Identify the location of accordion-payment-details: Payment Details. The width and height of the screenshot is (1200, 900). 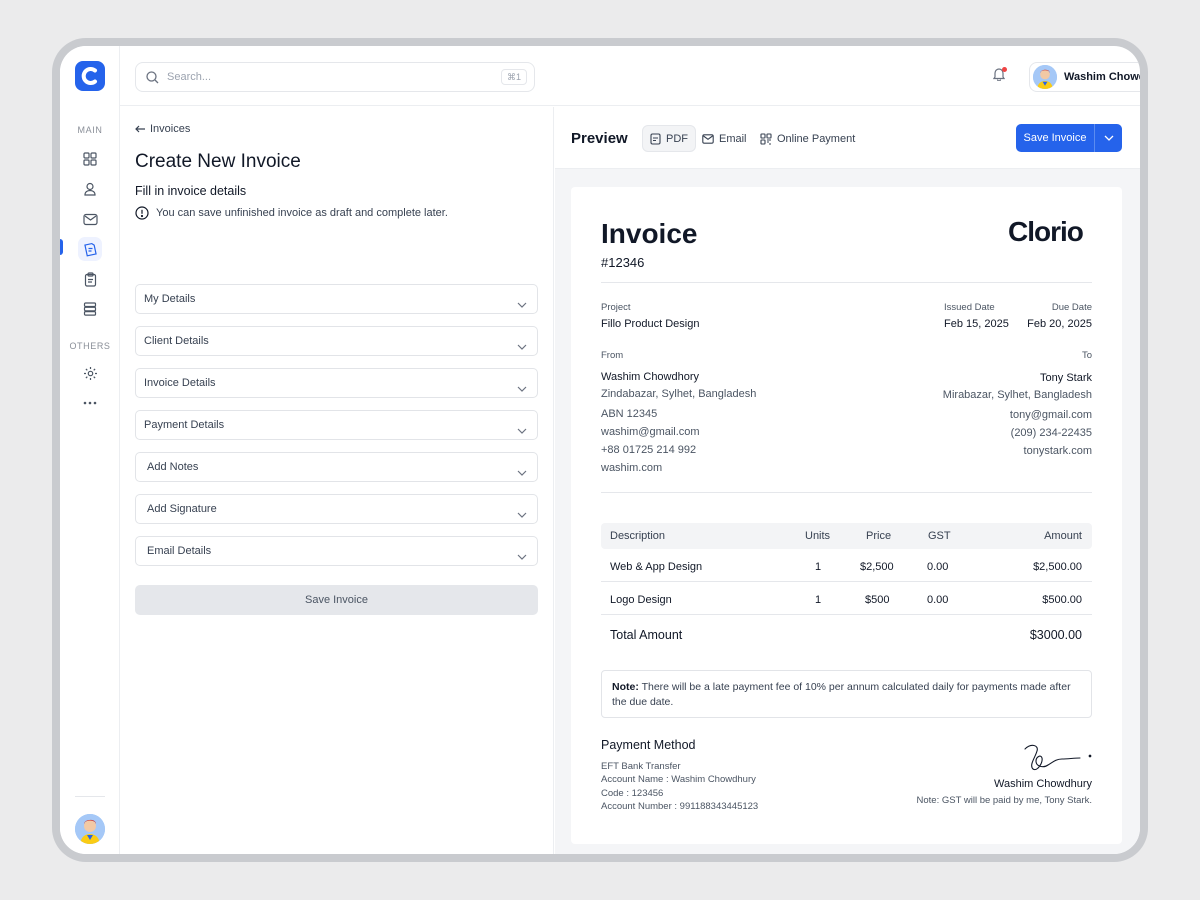
(336, 425).